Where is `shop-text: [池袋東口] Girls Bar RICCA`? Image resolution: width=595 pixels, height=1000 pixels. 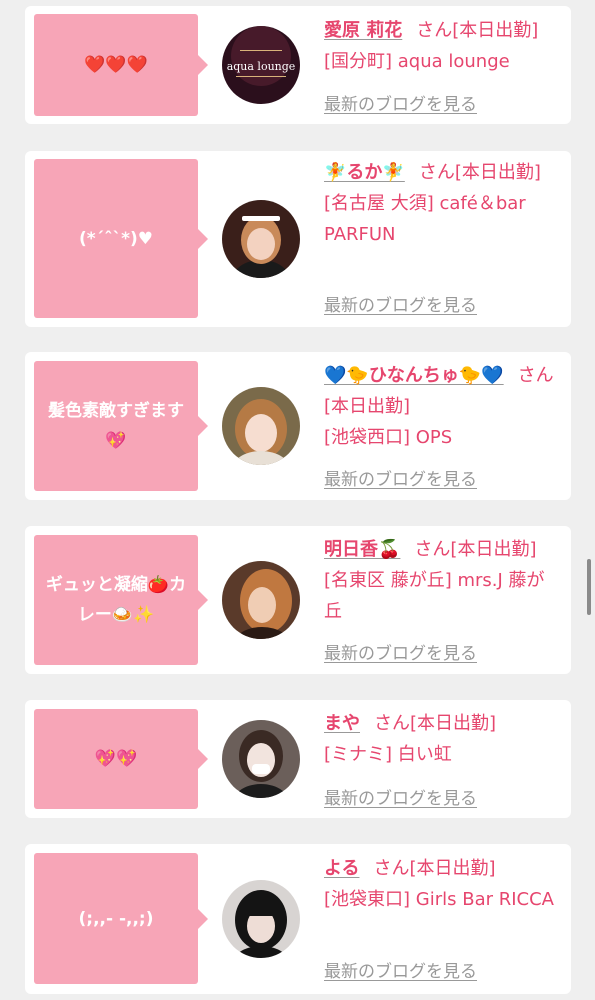 shop-text: [池袋東口] Girls Bar RICCA is located at coordinates (439, 899).